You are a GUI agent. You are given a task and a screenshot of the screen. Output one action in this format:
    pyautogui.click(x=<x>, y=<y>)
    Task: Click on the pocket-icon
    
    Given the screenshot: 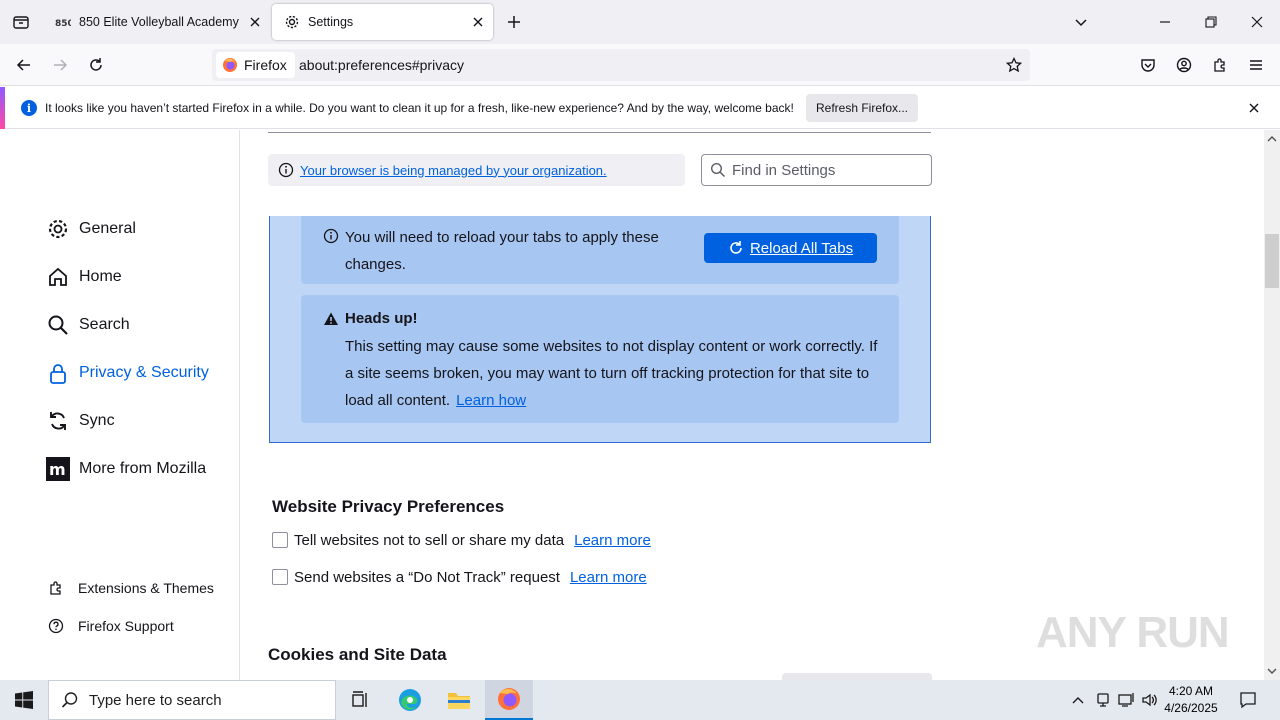 What is the action you would take?
    pyautogui.click(x=1148, y=65)
    